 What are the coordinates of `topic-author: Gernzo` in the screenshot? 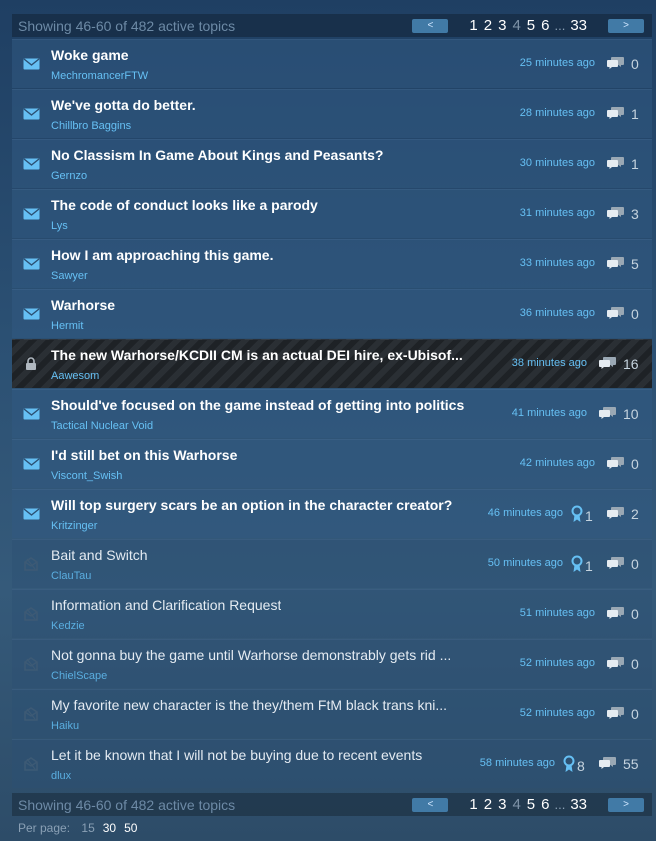 It's located at (69, 176).